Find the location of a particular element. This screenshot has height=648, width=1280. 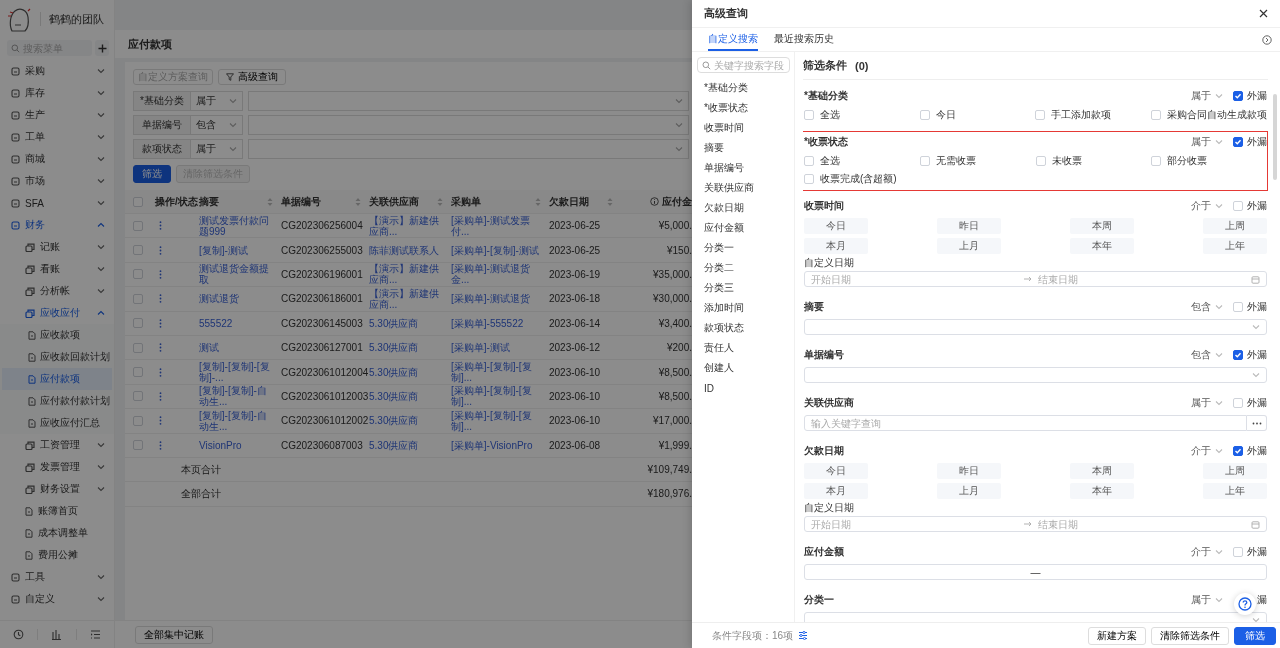

menu-item: 自定义 is located at coordinates (57, 599).